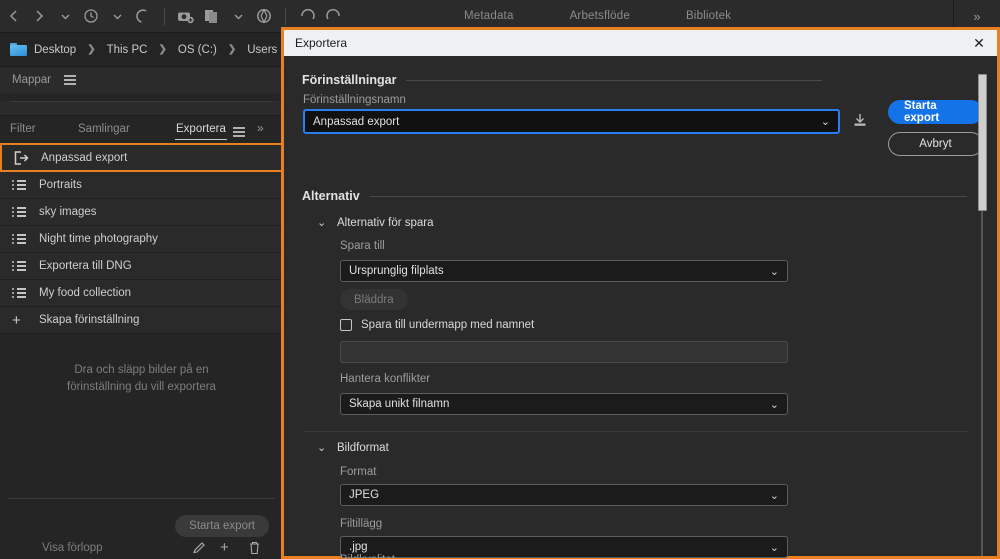 Image resolution: width=1000 pixels, height=559 pixels. I want to click on menu-workflow: Arbetsflöde, so click(600, 16).